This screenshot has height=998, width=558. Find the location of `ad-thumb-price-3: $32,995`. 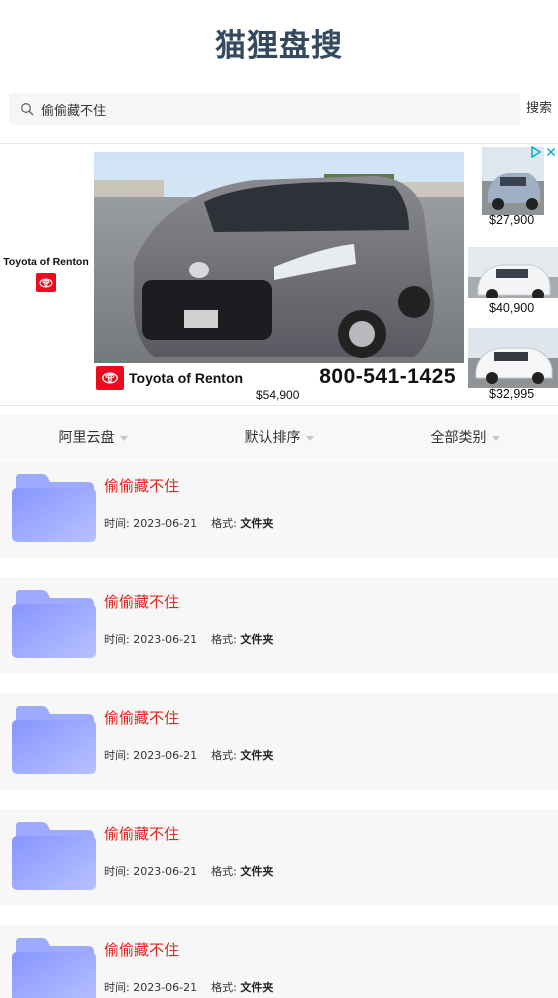

ad-thumb-price-3: $32,995 is located at coordinates (512, 394).